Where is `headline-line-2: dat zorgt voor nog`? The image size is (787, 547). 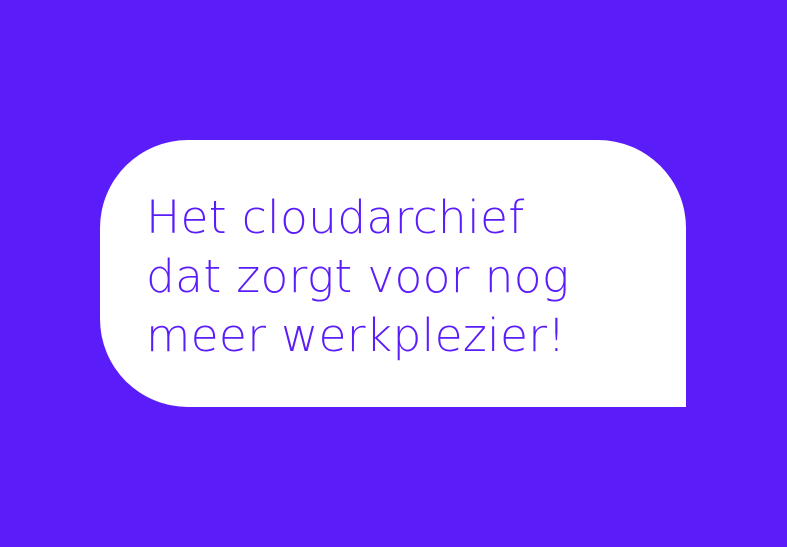 headline-line-2: dat zorgt voor nog is located at coordinates (358, 276).